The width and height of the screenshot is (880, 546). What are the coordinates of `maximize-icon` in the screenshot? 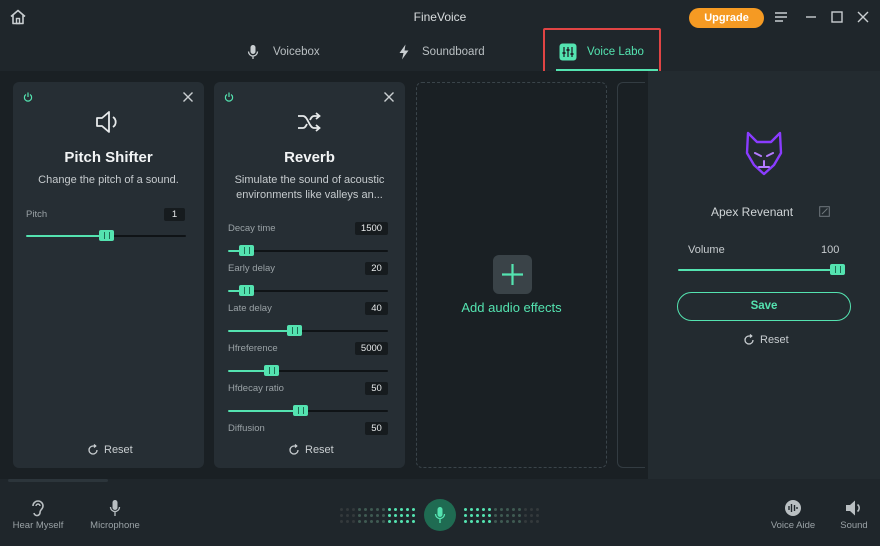 It's located at (837, 17).